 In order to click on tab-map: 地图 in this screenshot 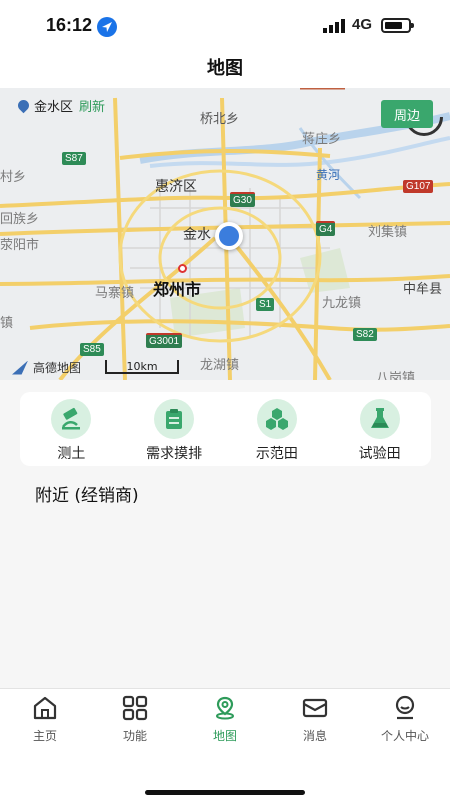, I will do `click(225, 717)`.